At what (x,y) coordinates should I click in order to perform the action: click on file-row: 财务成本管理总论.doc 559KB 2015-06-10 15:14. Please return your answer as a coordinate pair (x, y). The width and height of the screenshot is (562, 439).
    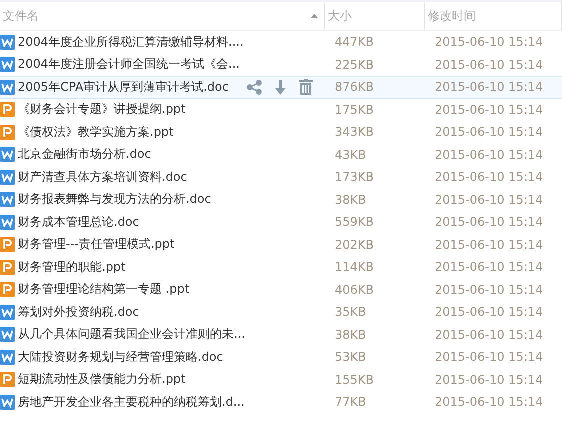
    Looking at the image, I should click on (281, 222).